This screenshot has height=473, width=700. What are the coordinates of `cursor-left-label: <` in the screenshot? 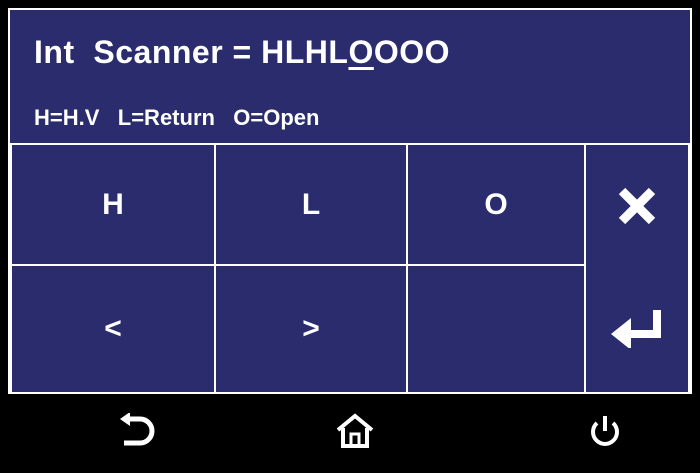 It's located at (113, 328).